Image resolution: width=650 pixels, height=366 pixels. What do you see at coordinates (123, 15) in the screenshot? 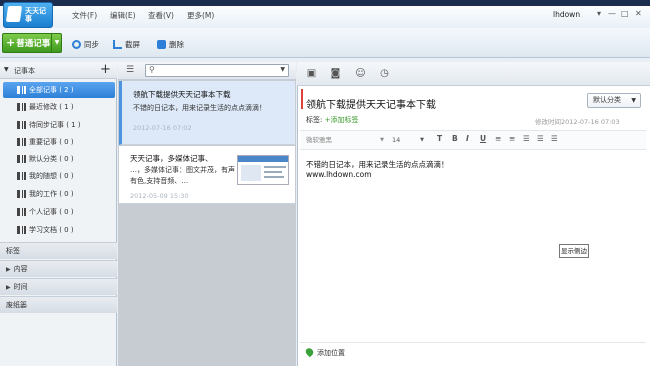
I see `menu-edit: 编辑(E)` at bounding box center [123, 15].